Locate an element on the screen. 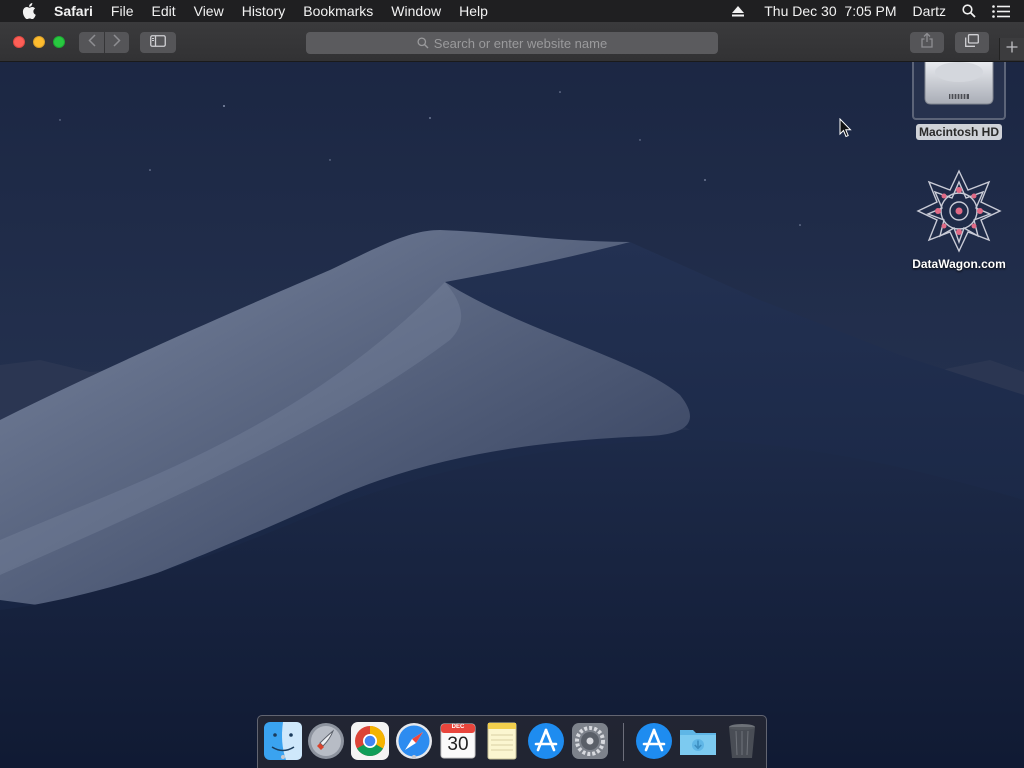  dock-app-store-folder is located at coordinates (654, 741).